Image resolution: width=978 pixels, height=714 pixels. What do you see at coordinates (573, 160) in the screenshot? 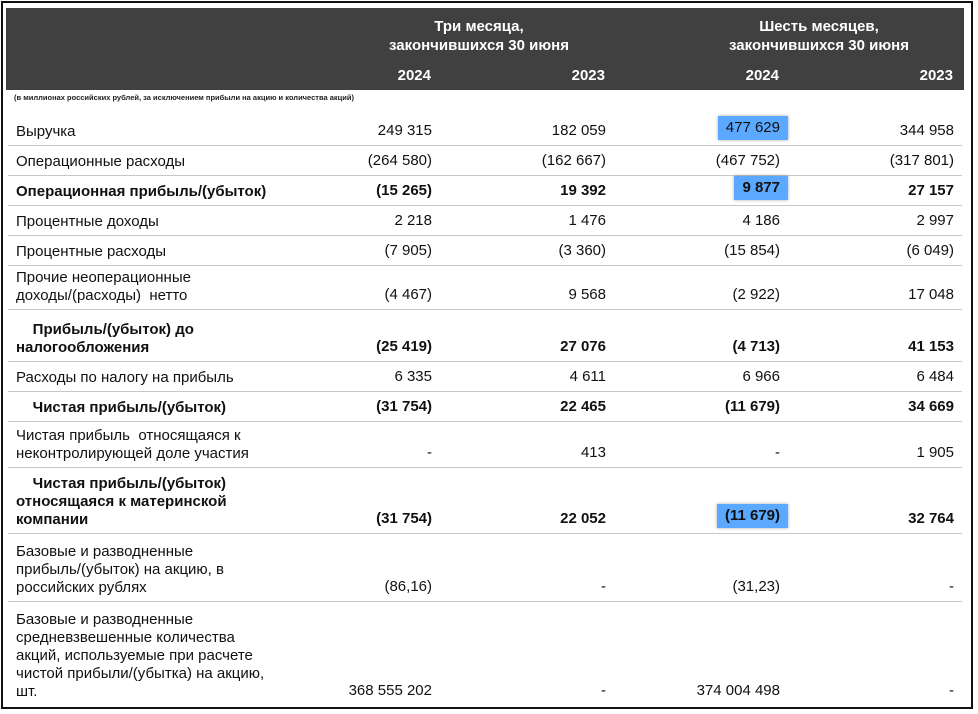
I see `value-cell: (162 667)` at bounding box center [573, 160].